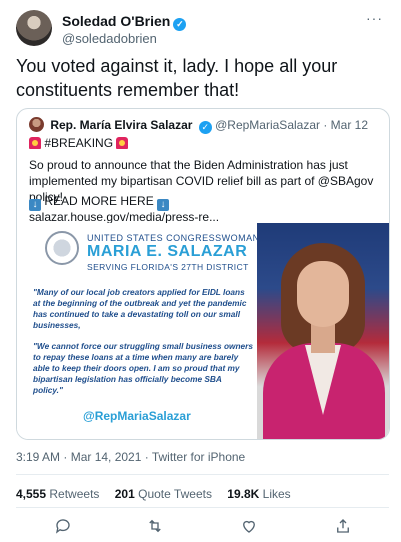 The height and width of the screenshot is (542, 401). I want to click on retweets-stat: 4,555 Retweets, so click(57, 494).